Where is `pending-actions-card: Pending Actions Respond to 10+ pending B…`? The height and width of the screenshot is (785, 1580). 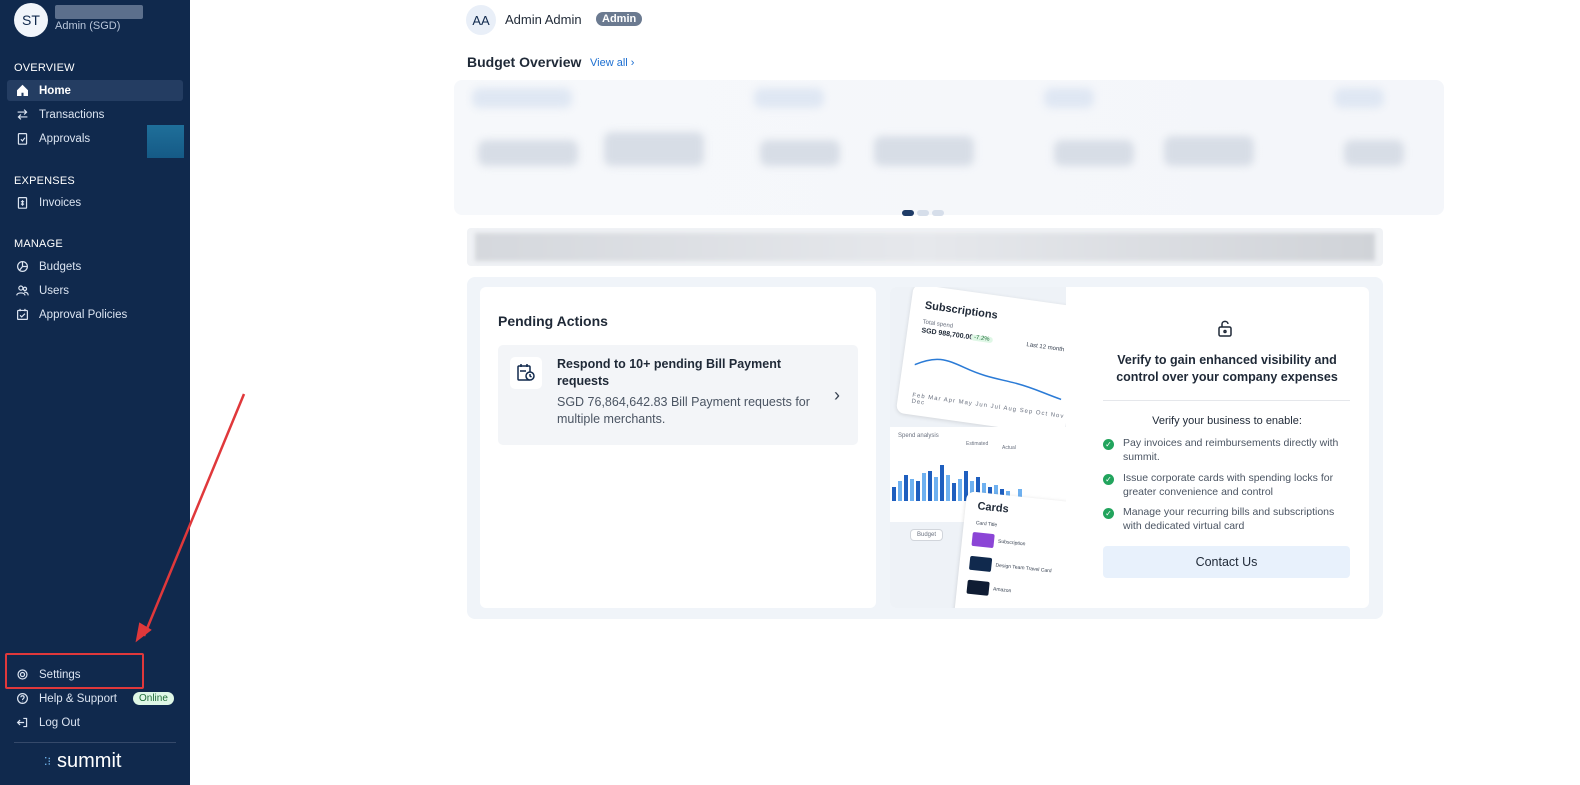 pending-actions-card: Pending Actions Respond to 10+ pending B… is located at coordinates (678, 447).